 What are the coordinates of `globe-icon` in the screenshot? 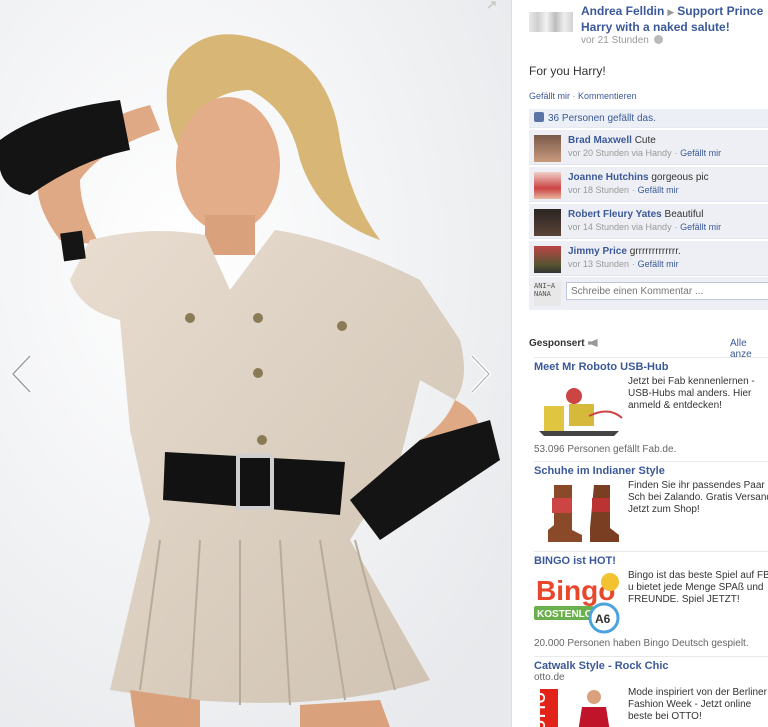 It's located at (658, 39).